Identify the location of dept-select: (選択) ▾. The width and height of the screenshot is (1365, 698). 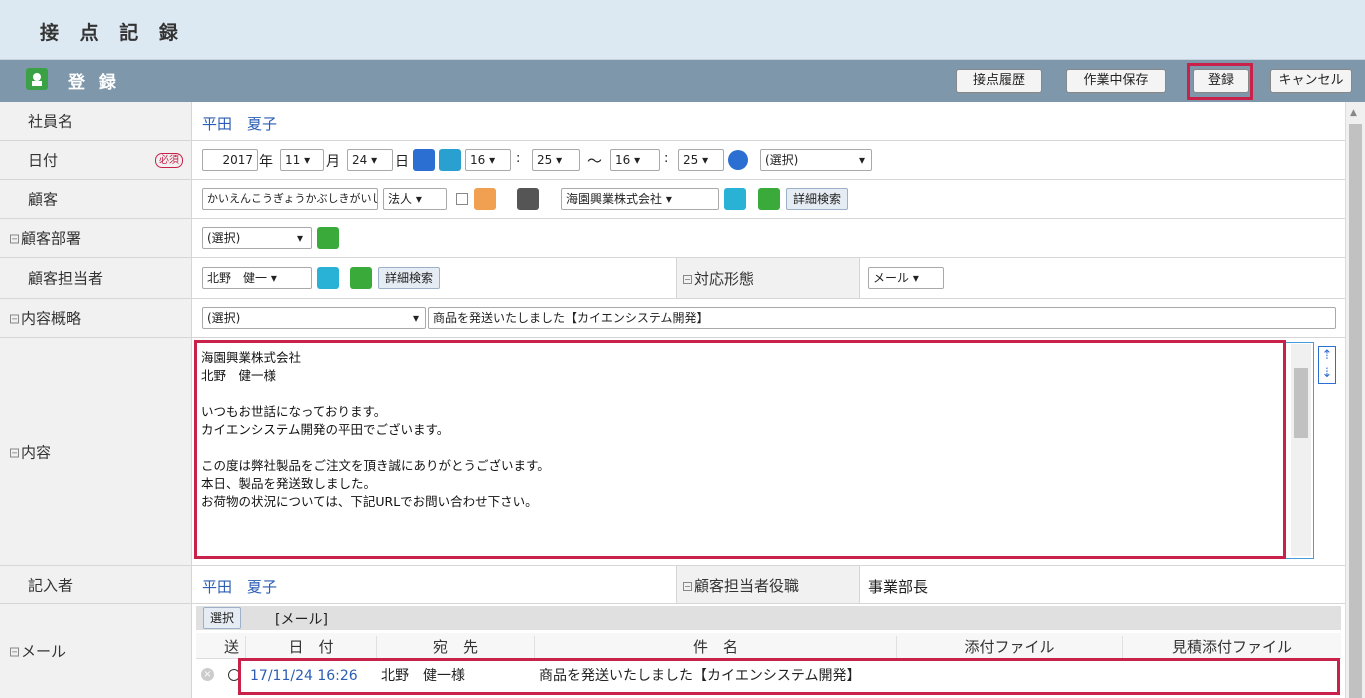
(257, 238).